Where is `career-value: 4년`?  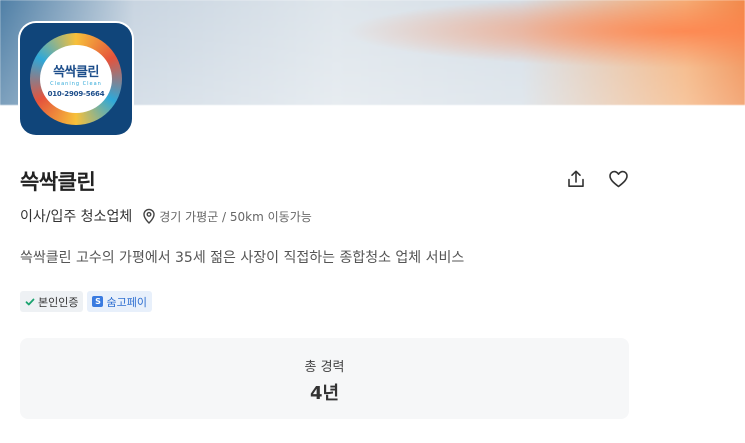 career-value: 4년 is located at coordinates (324, 393).